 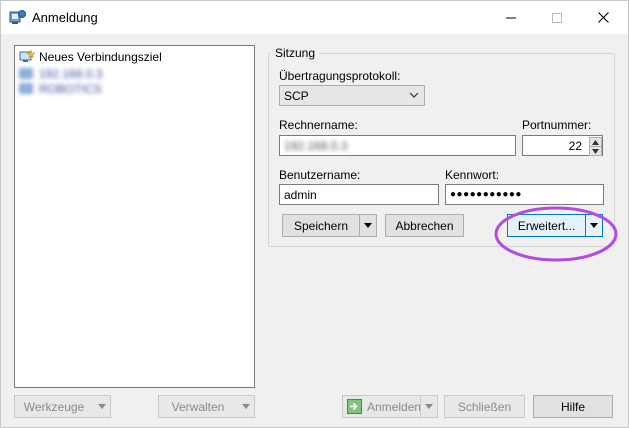 I want to click on winscp-app-icon, so click(x=18, y=17).